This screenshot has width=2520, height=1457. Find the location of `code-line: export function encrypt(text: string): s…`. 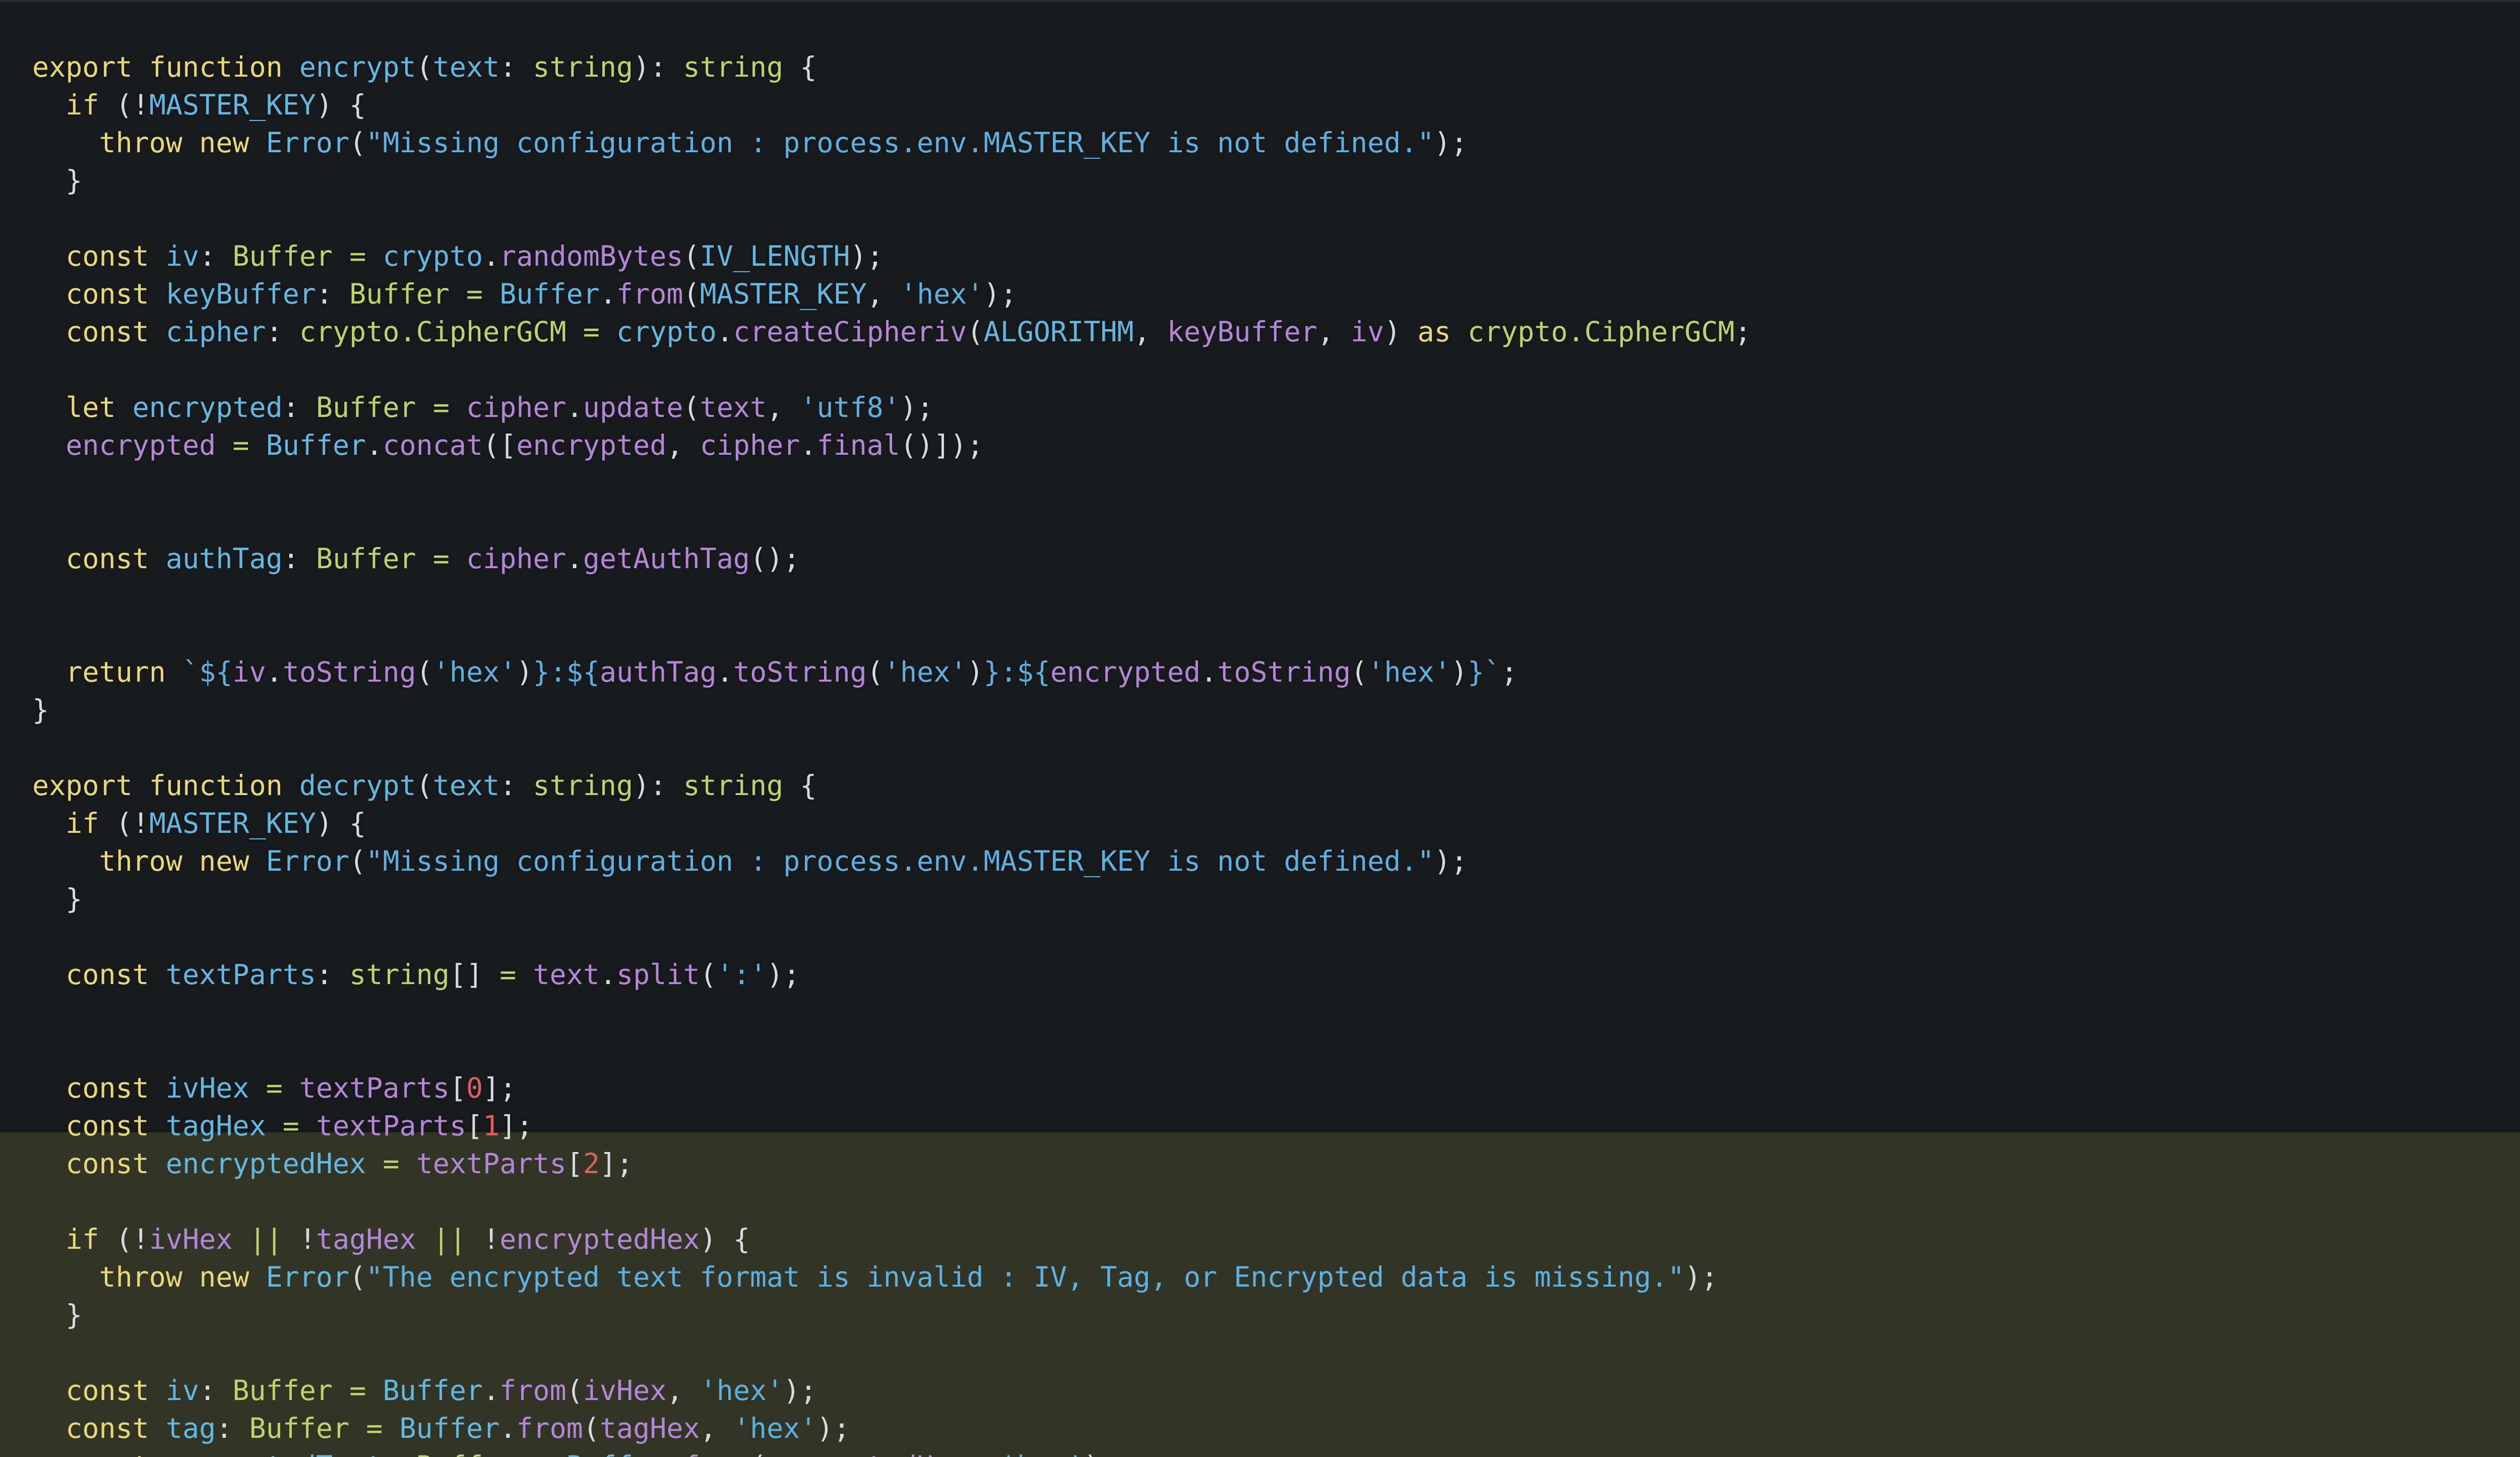

code-line: export function encrypt(text: string): s… is located at coordinates (424, 67).